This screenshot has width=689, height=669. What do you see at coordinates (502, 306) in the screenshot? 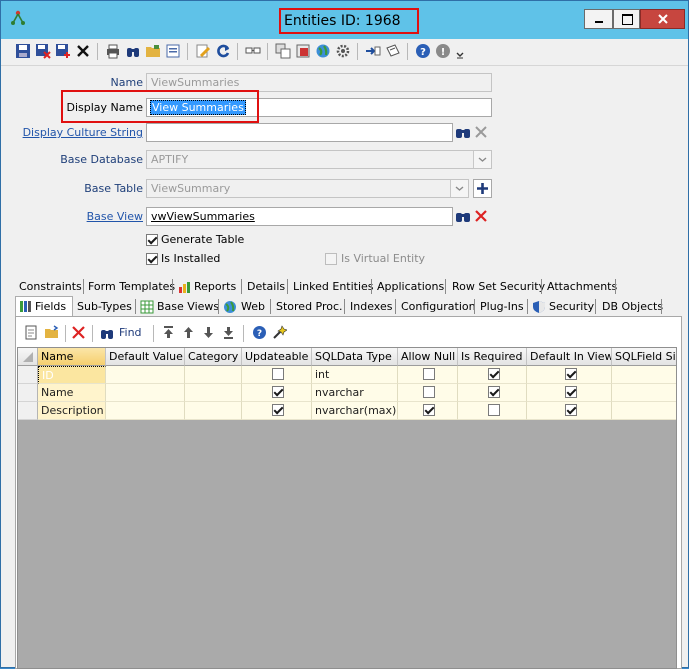
I see `tab-plug-ins: Plug-Ins` at bounding box center [502, 306].